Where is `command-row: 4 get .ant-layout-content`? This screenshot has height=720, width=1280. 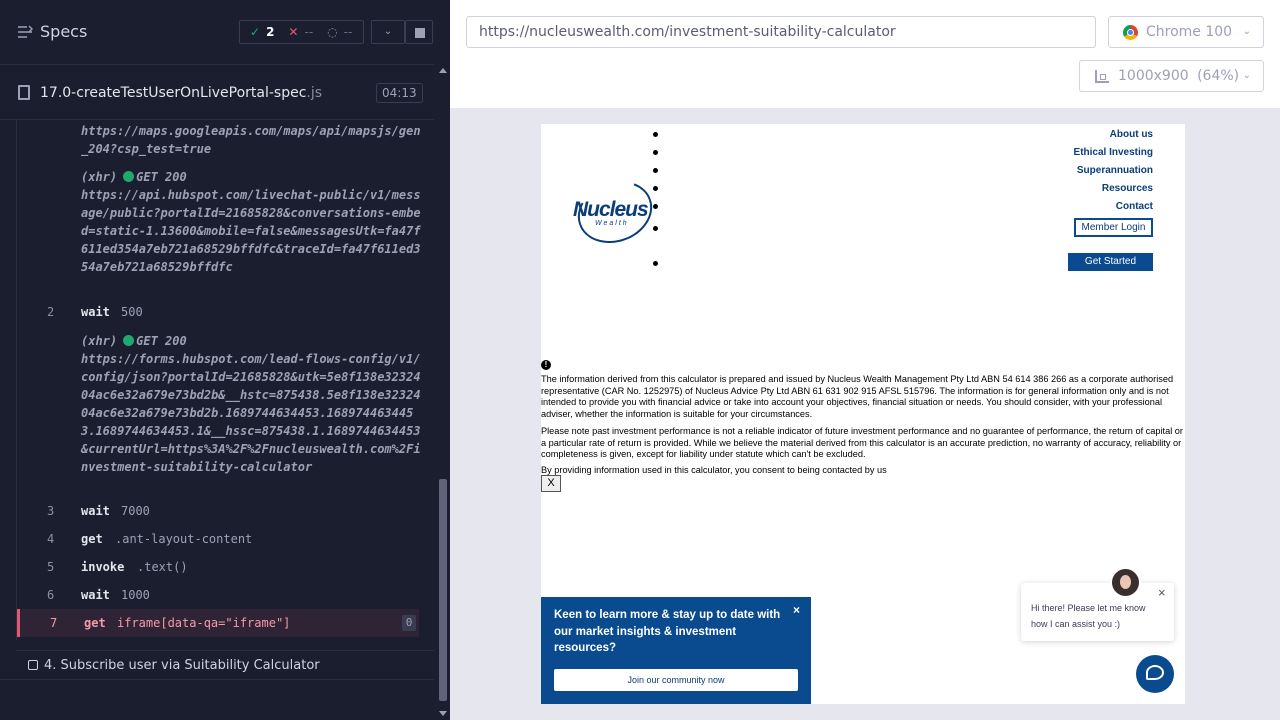 command-row: 4 get .ant-layout-content is located at coordinates (218, 539).